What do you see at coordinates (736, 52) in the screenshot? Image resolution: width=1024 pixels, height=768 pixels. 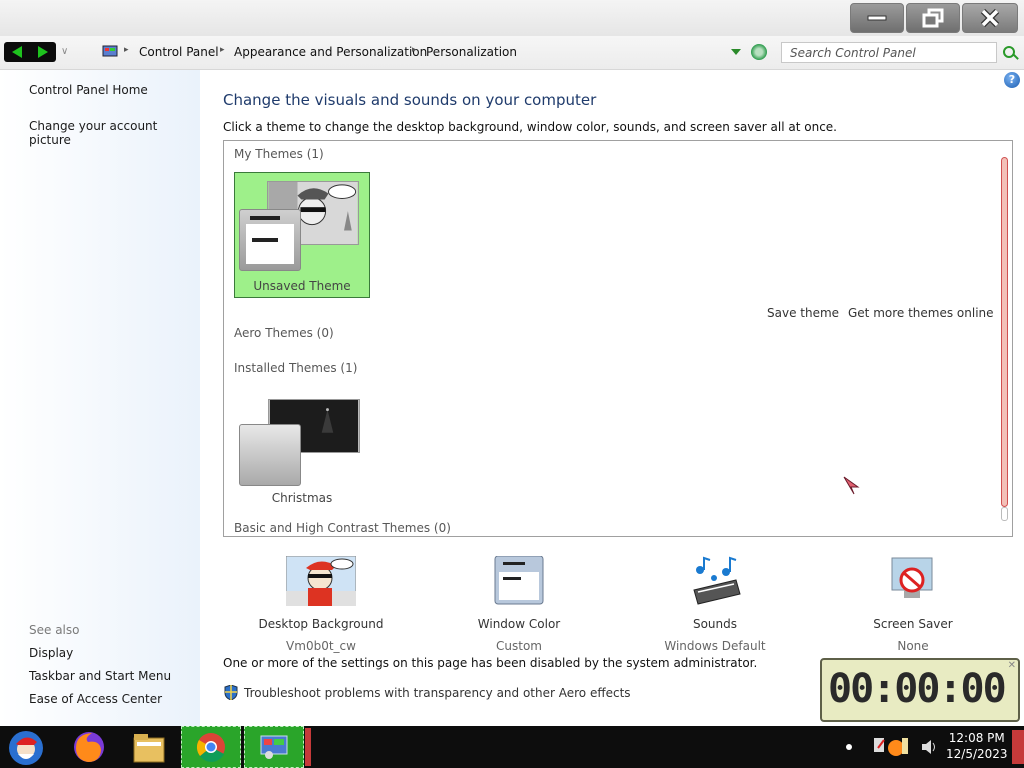 I see `address-dropdown-icon` at bounding box center [736, 52].